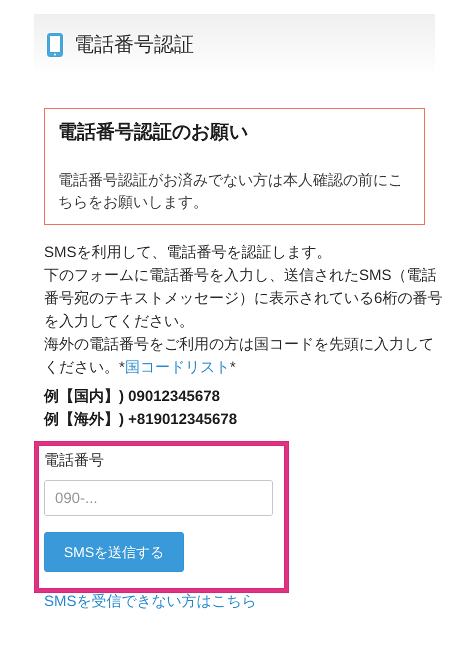 This screenshot has height=658, width=469. I want to click on send-sms-button: SMSを送信する, so click(114, 552).